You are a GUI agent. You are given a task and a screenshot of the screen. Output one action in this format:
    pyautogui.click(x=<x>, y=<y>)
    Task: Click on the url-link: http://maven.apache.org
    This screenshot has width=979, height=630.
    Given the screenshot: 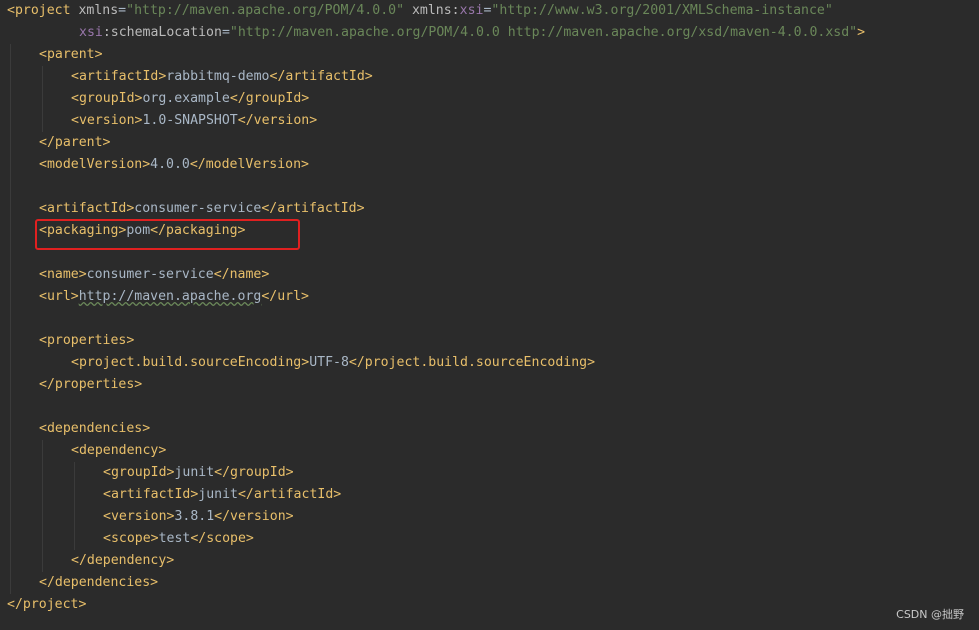 What is the action you would take?
    pyautogui.click(x=170, y=296)
    